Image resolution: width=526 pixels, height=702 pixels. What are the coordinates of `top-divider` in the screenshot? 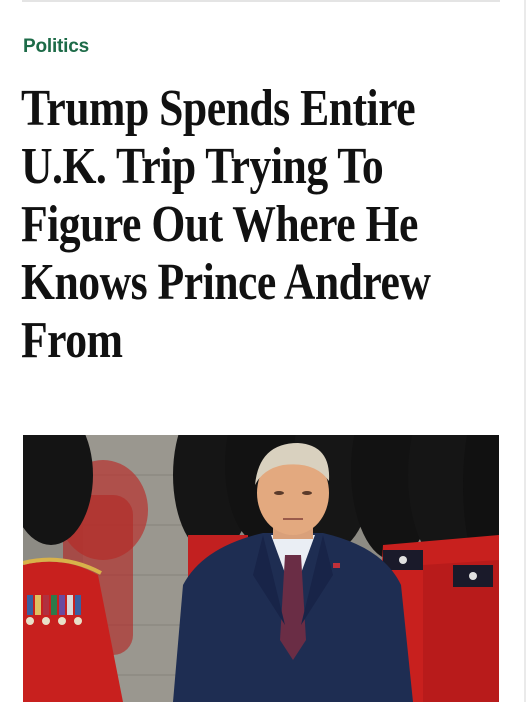 It's located at (261, 1).